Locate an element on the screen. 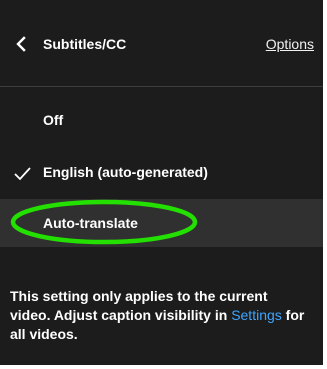 The width and height of the screenshot is (327, 369). menu-item-label: Auto-translate is located at coordinates (90, 223).